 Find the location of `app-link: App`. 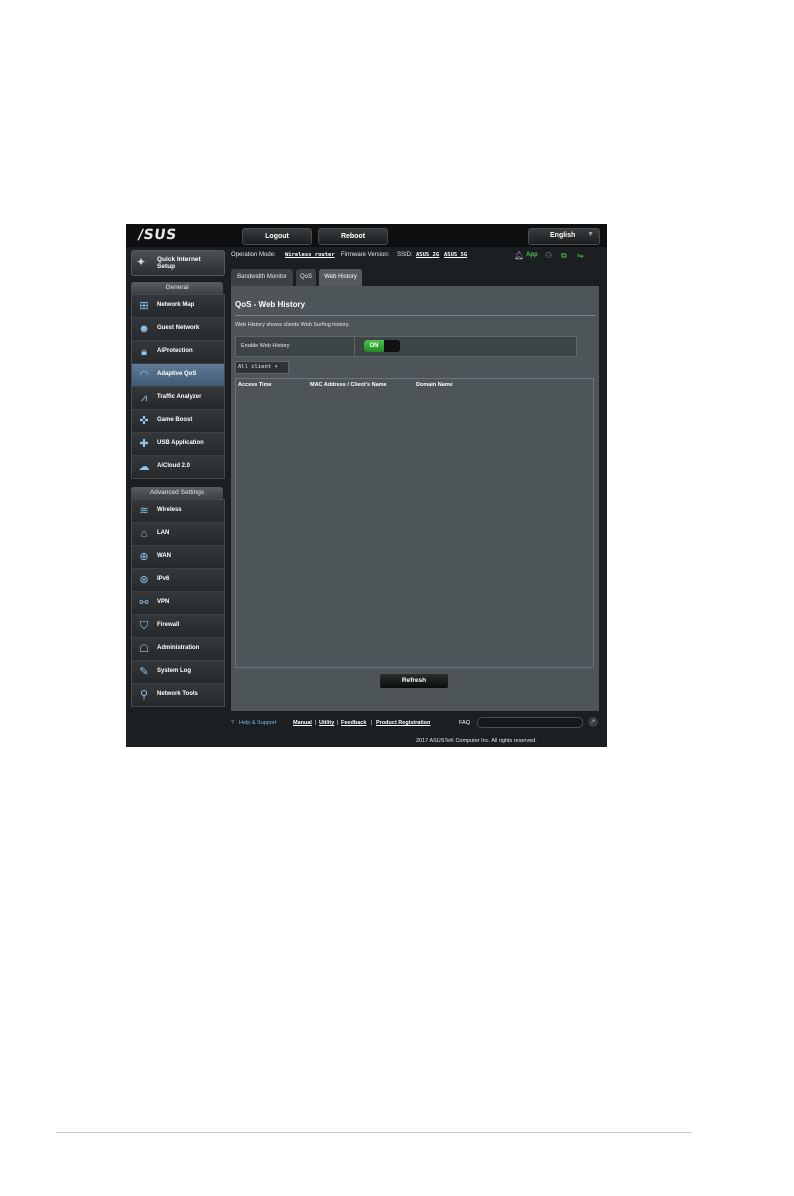

app-link: App is located at coordinates (532, 255).